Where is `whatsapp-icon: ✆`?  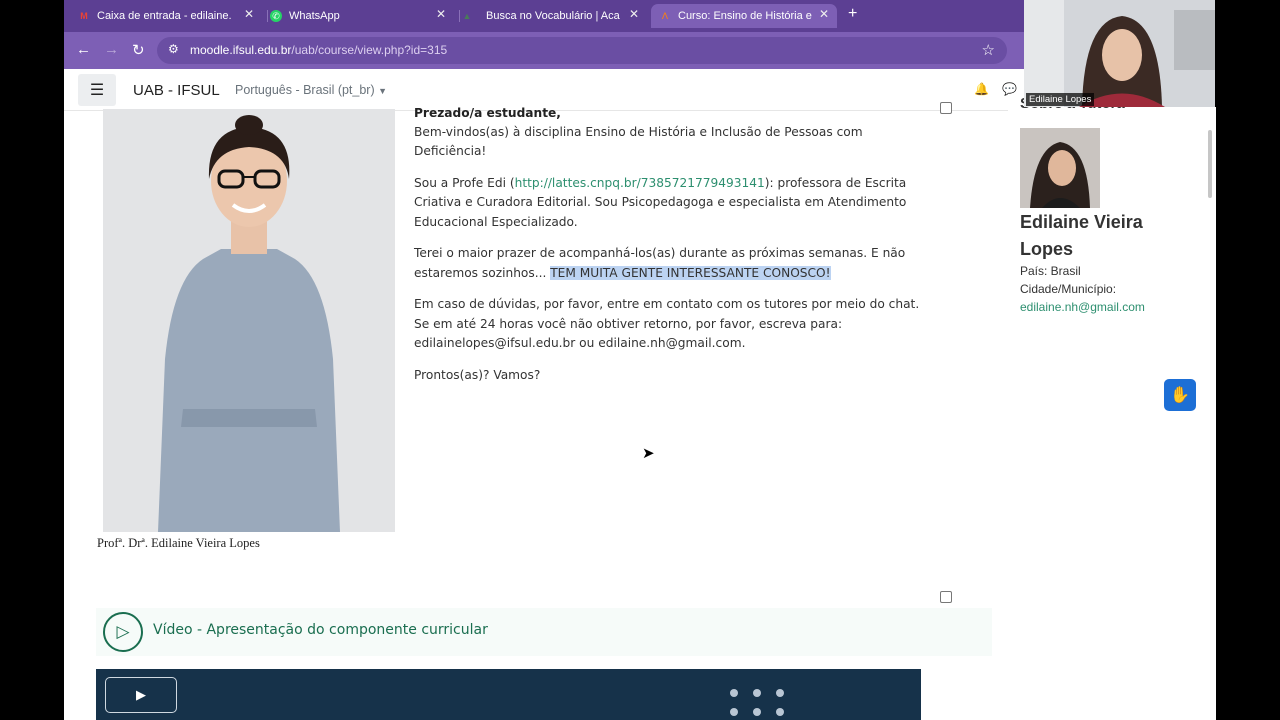 whatsapp-icon: ✆ is located at coordinates (276, 16).